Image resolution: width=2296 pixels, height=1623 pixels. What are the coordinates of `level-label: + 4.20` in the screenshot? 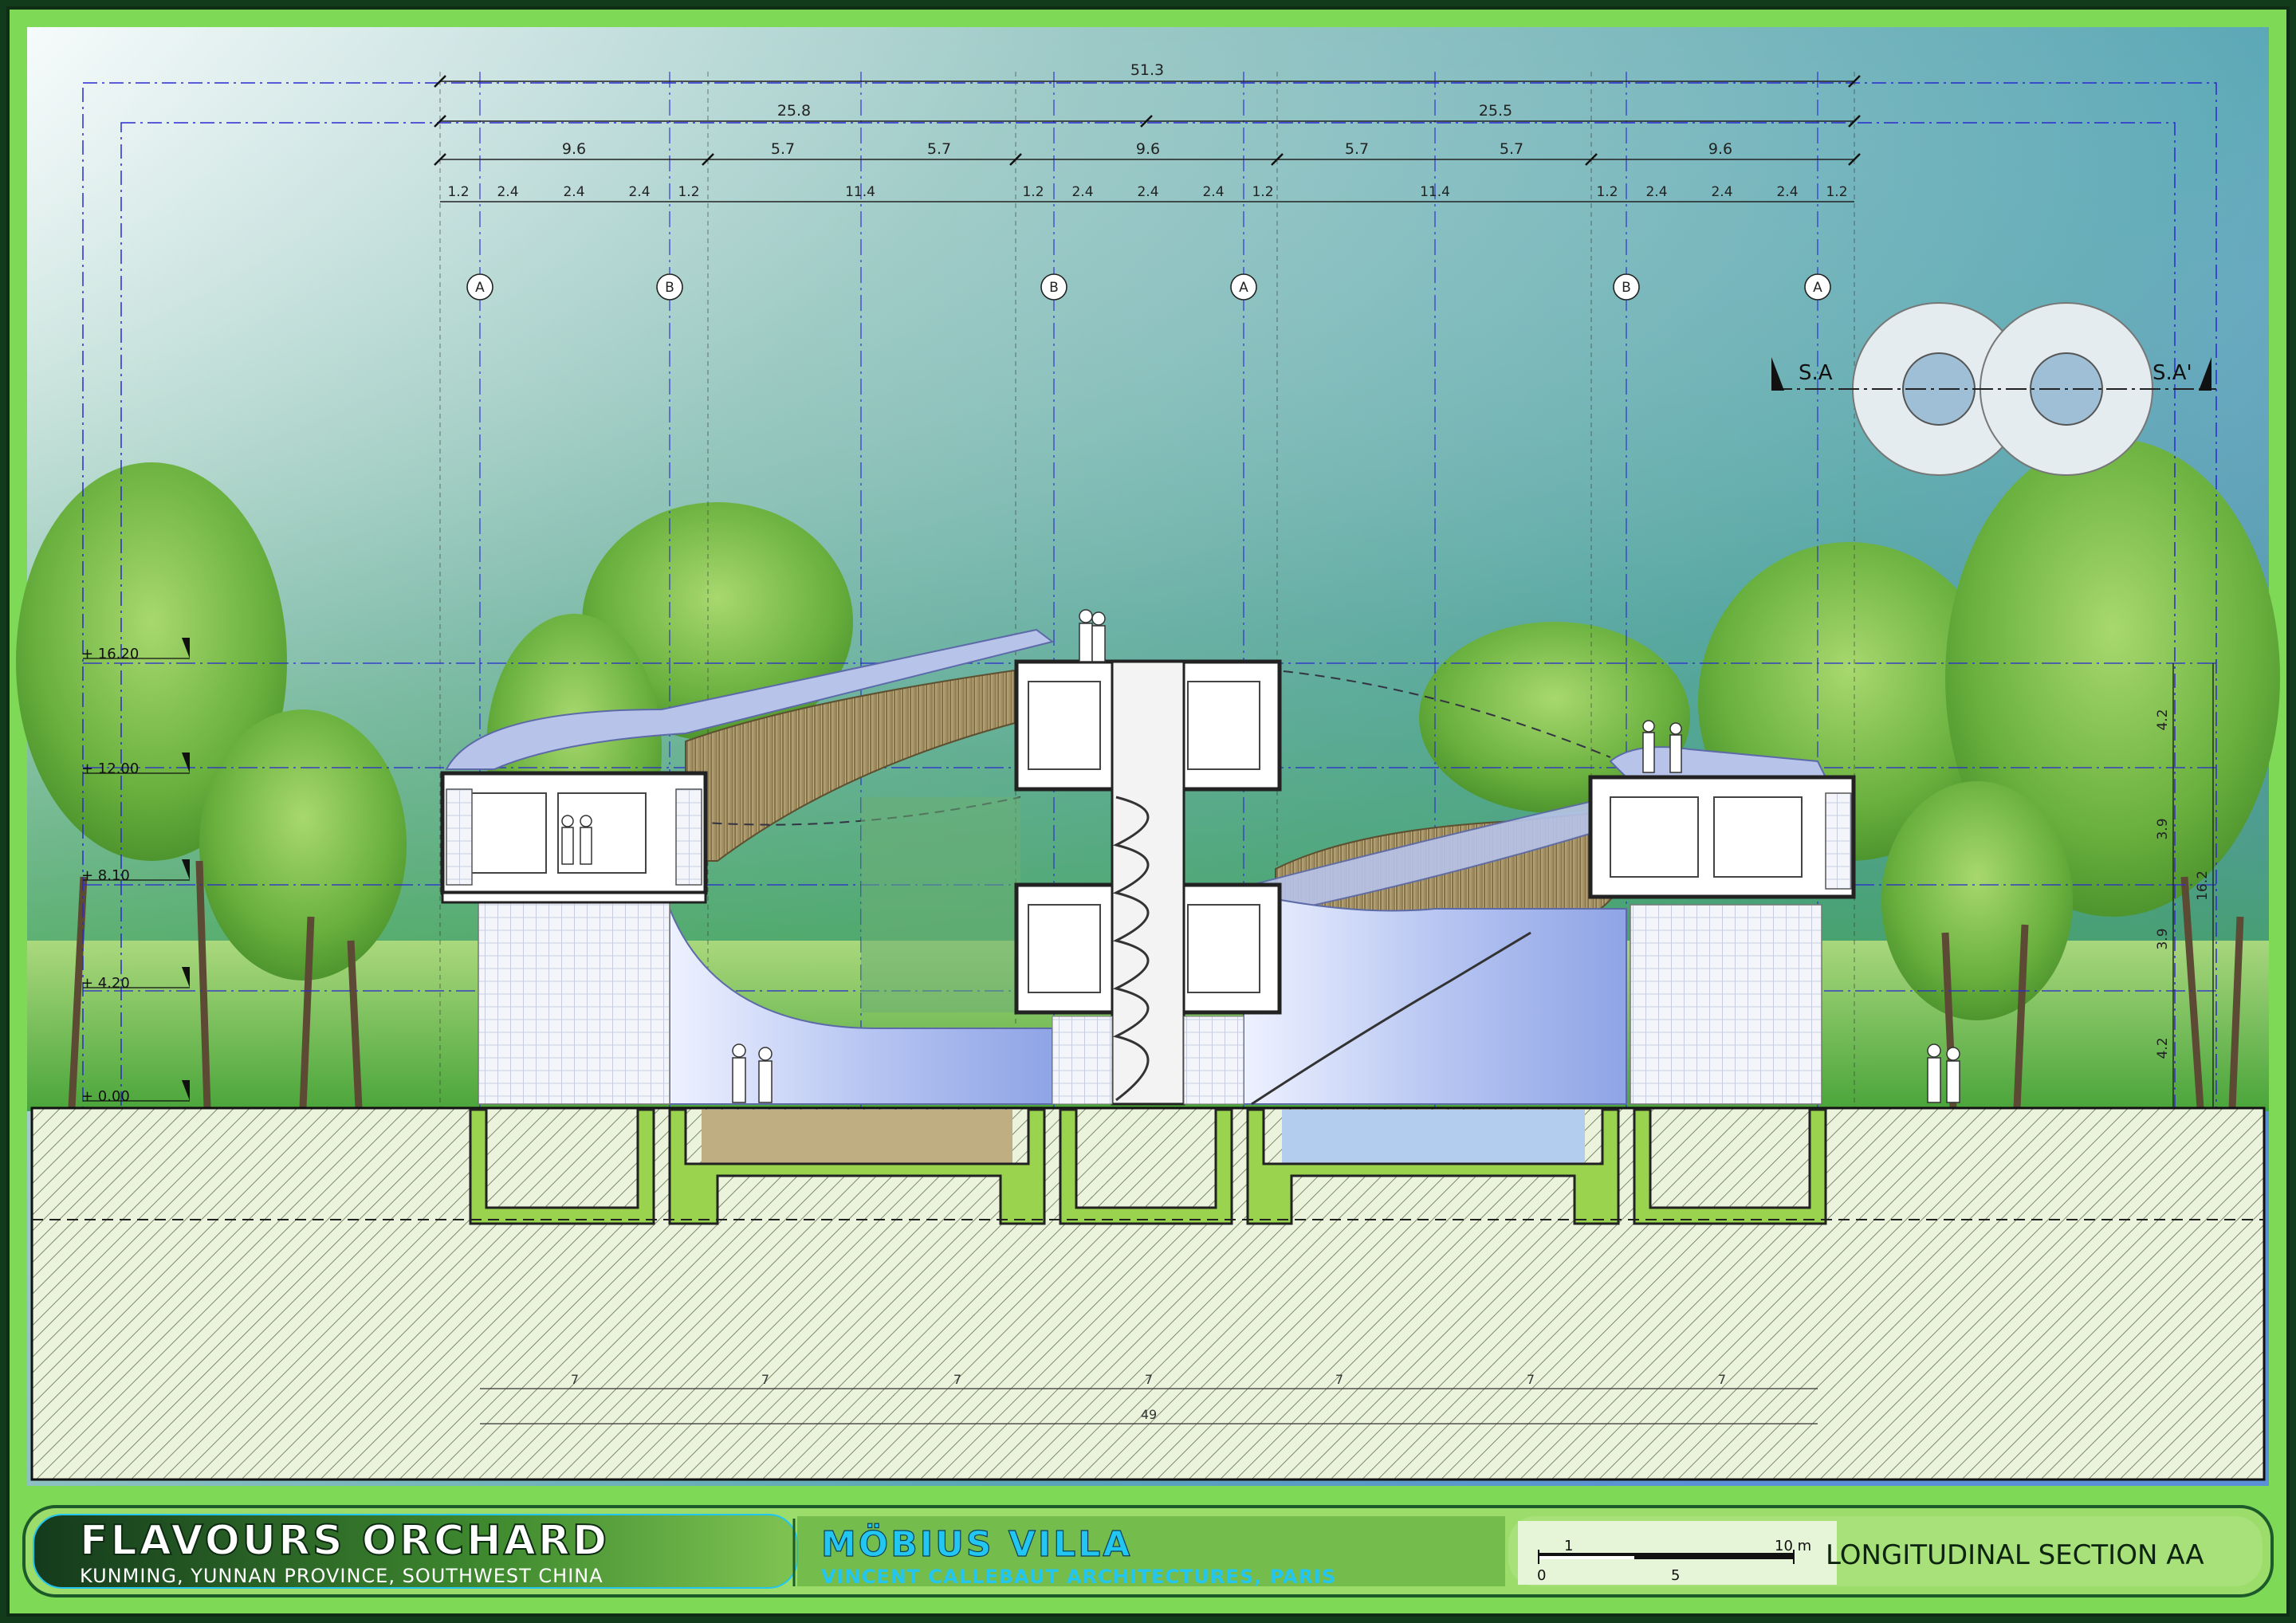 It's located at (106, 983).